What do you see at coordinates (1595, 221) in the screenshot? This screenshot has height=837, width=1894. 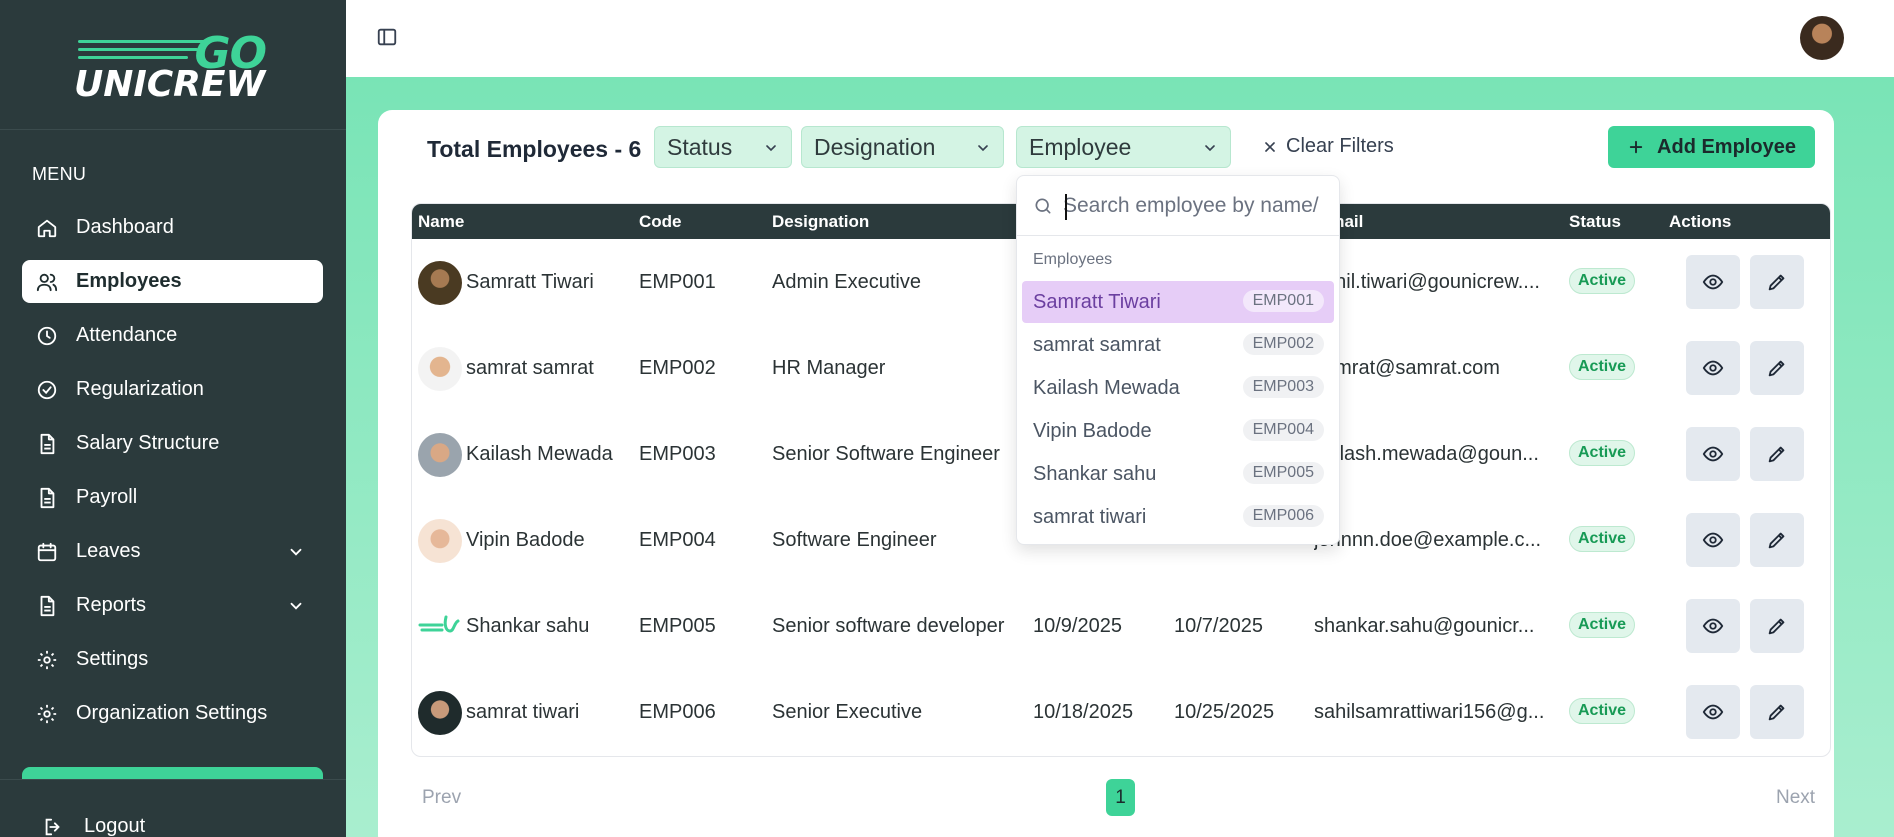 I see `header-status: Status` at bounding box center [1595, 221].